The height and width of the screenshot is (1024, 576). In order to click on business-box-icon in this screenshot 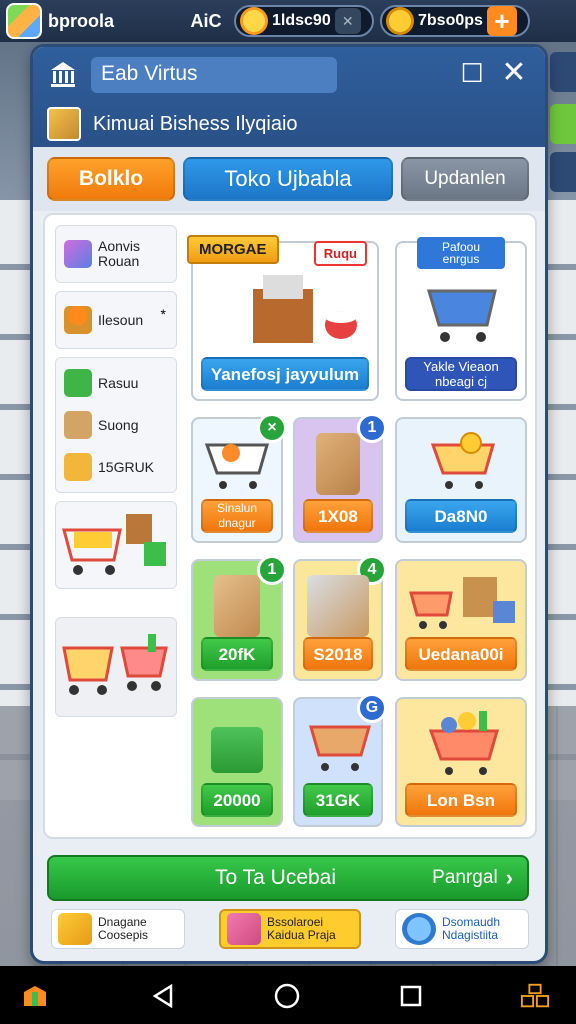, I will do `click(64, 124)`.